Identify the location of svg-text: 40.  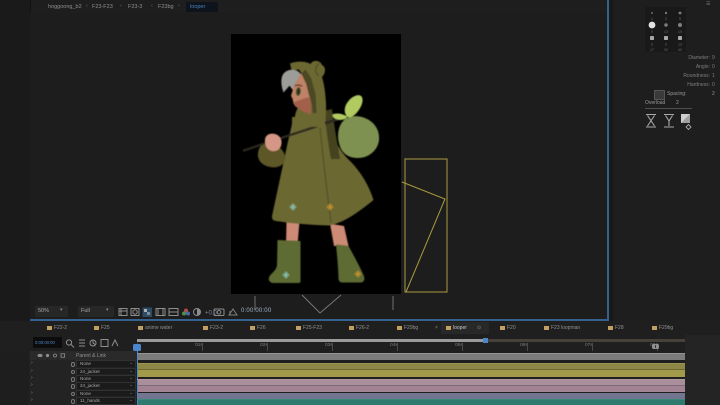
(680, 50).